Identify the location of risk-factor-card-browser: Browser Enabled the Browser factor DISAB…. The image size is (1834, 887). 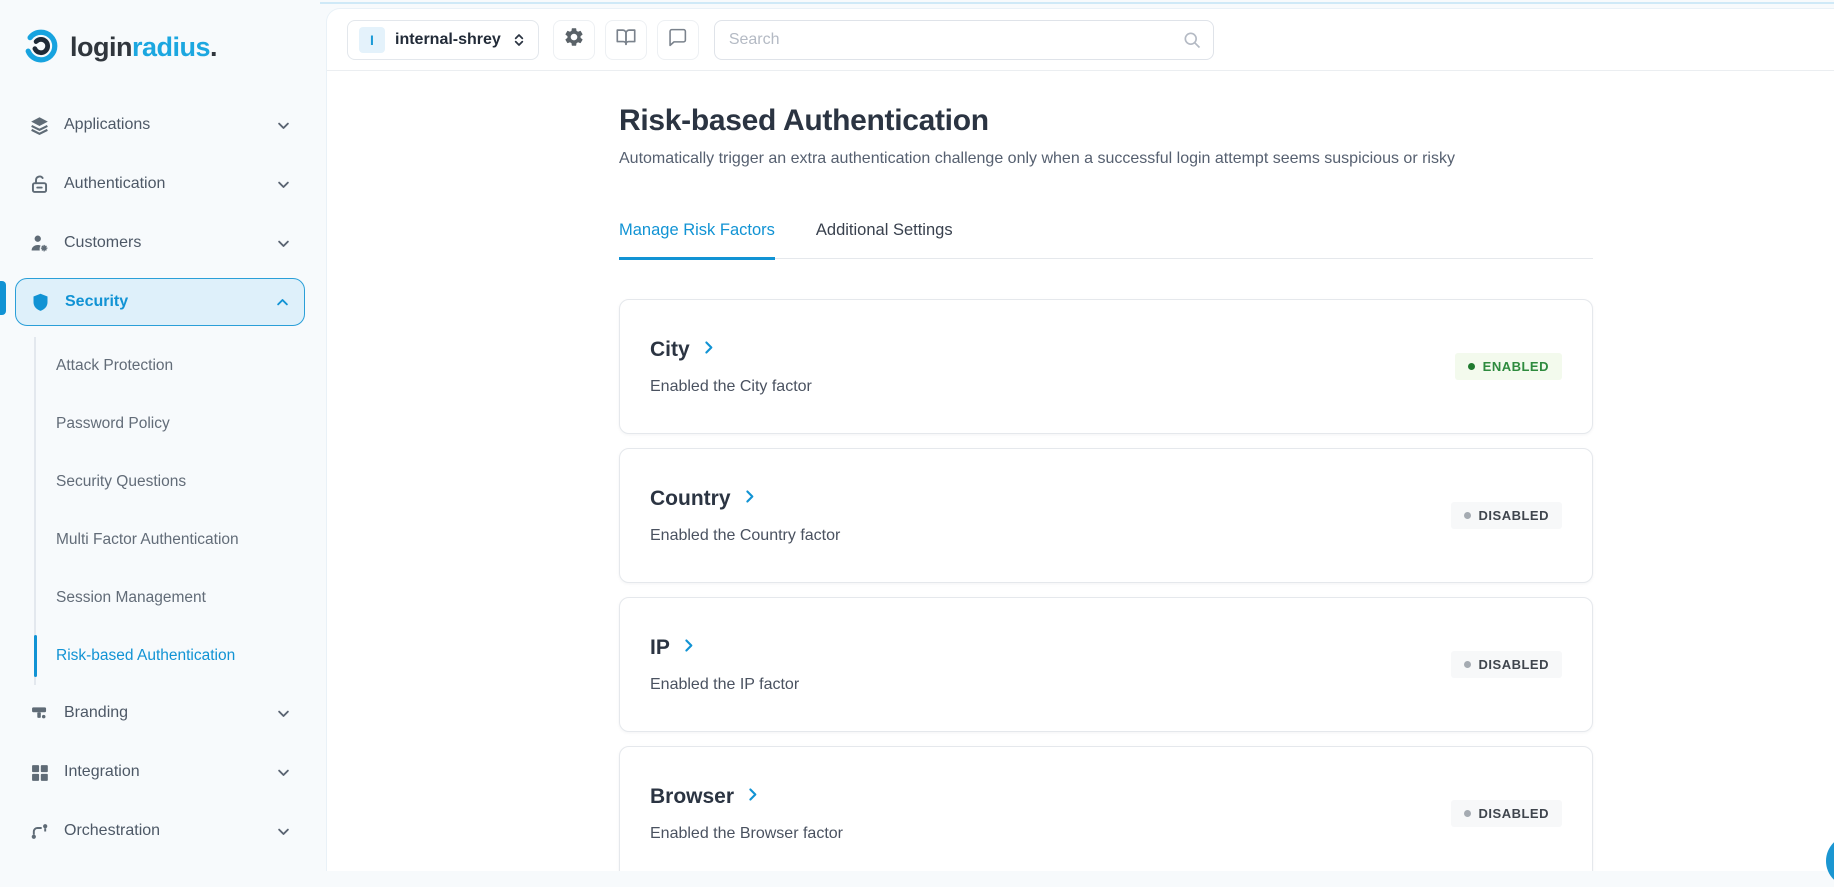
(1106, 808).